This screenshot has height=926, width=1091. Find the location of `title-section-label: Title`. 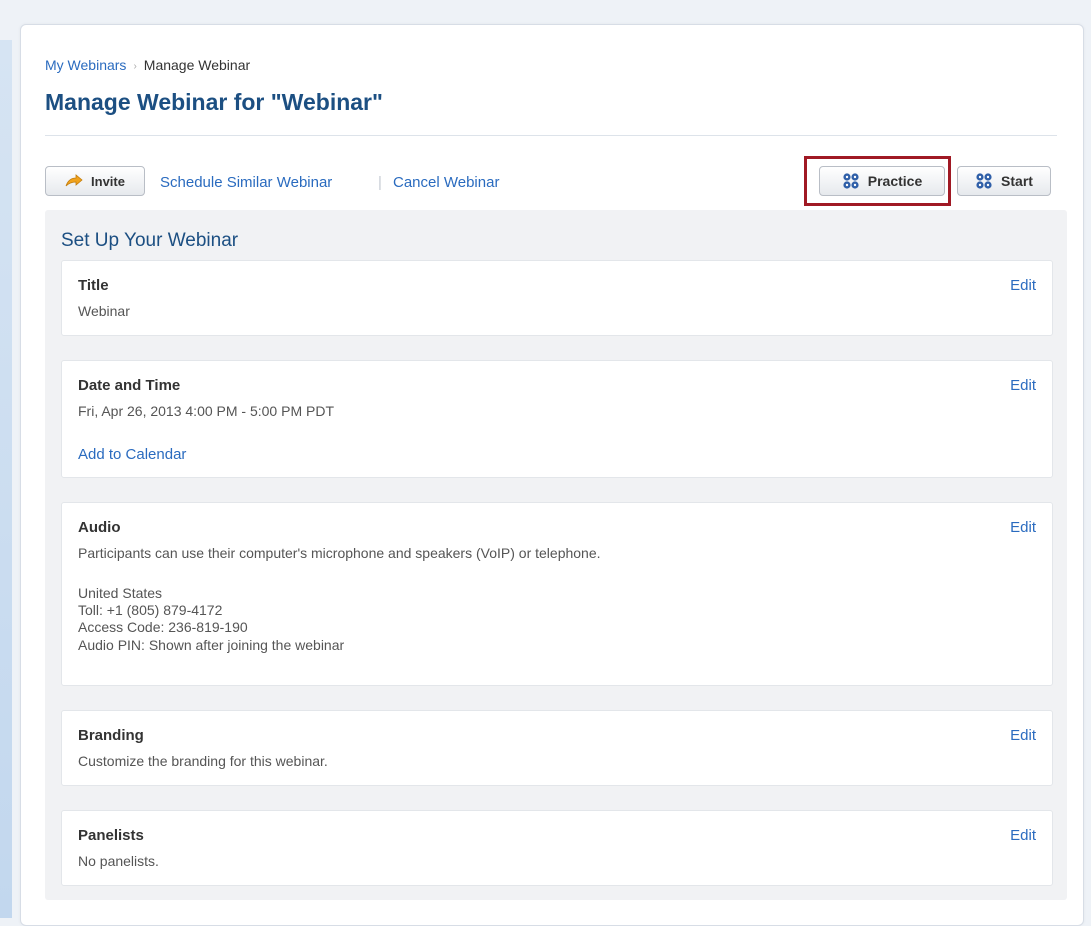

title-section-label: Title is located at coordinates (93, 285).